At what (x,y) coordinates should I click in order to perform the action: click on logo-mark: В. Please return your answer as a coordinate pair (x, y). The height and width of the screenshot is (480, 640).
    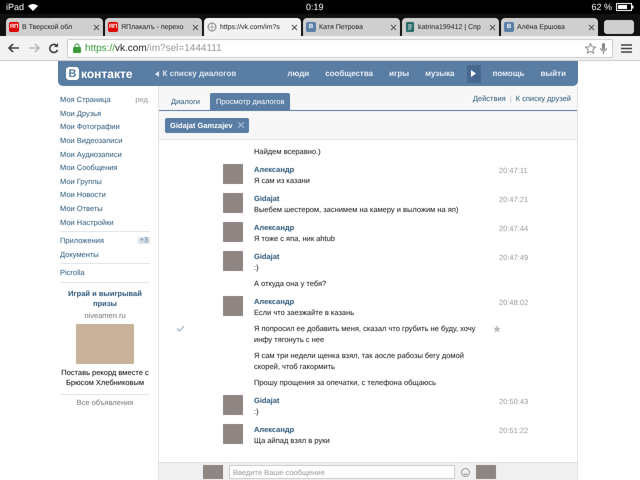
    Looking at the image, I should click on (72, 73).